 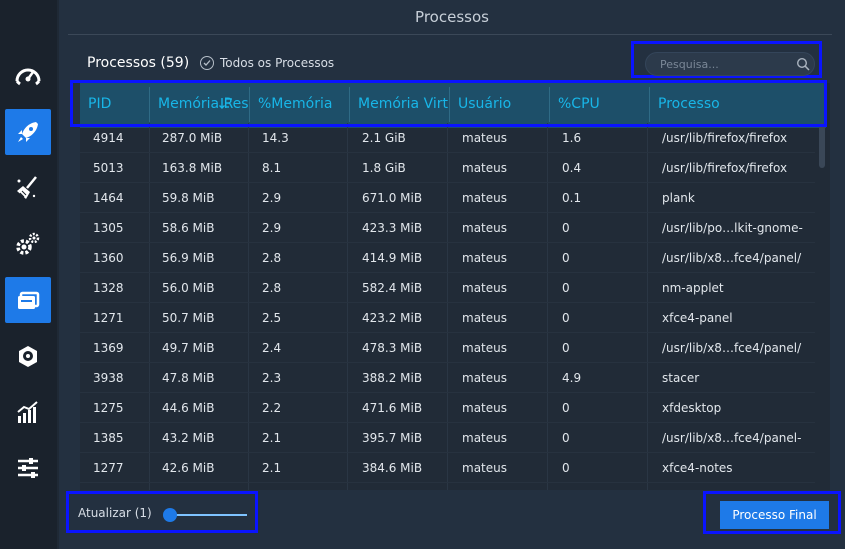 I want to click on search-icon, so click(x=803, y=64).